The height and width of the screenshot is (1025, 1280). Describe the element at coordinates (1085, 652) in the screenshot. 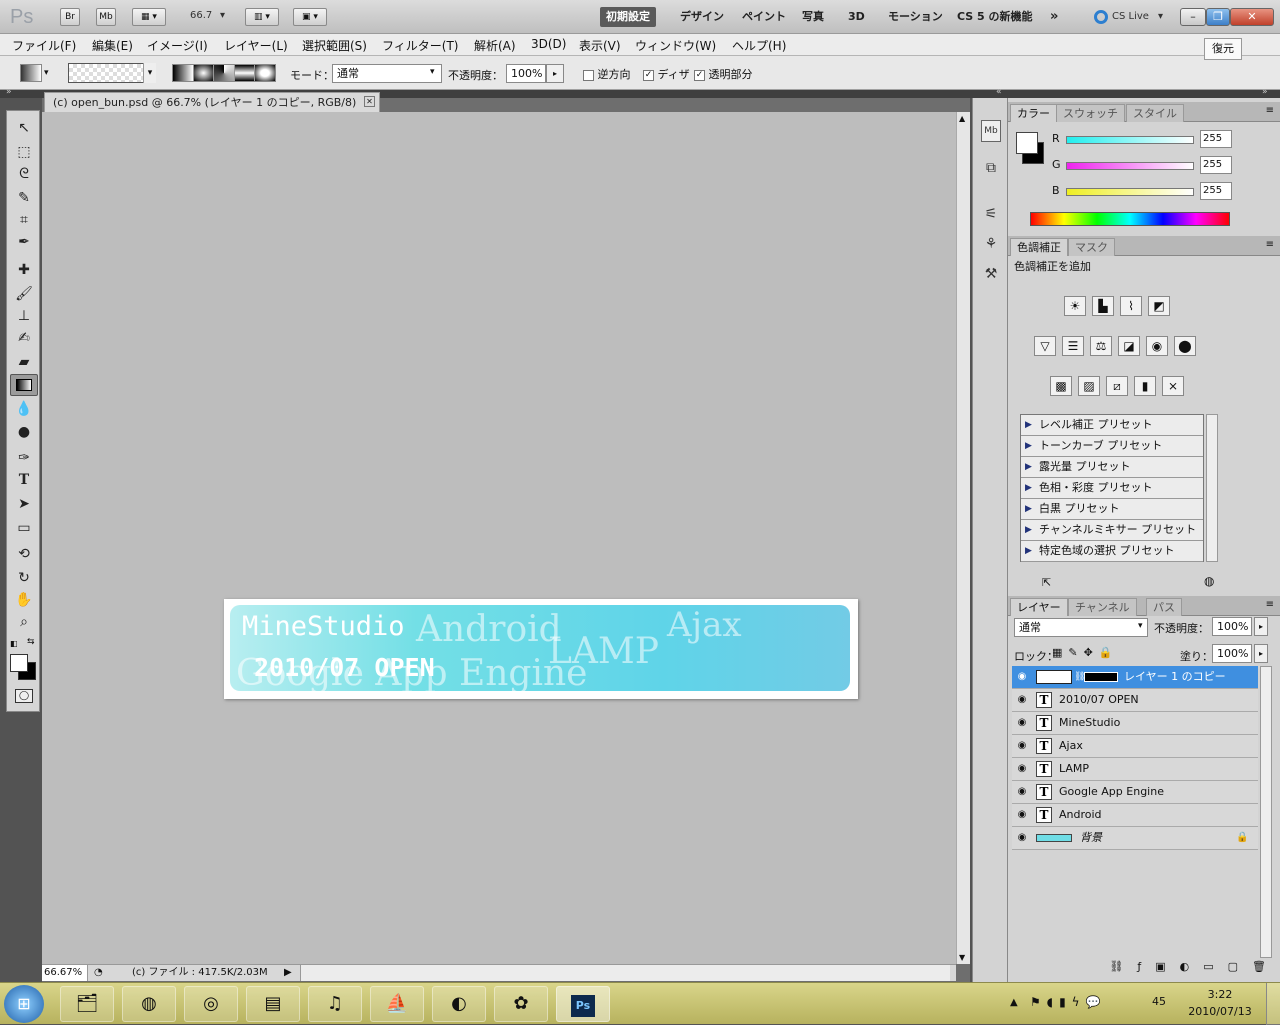

I see `lock-icons: ▦✎✥🔒` at that location.